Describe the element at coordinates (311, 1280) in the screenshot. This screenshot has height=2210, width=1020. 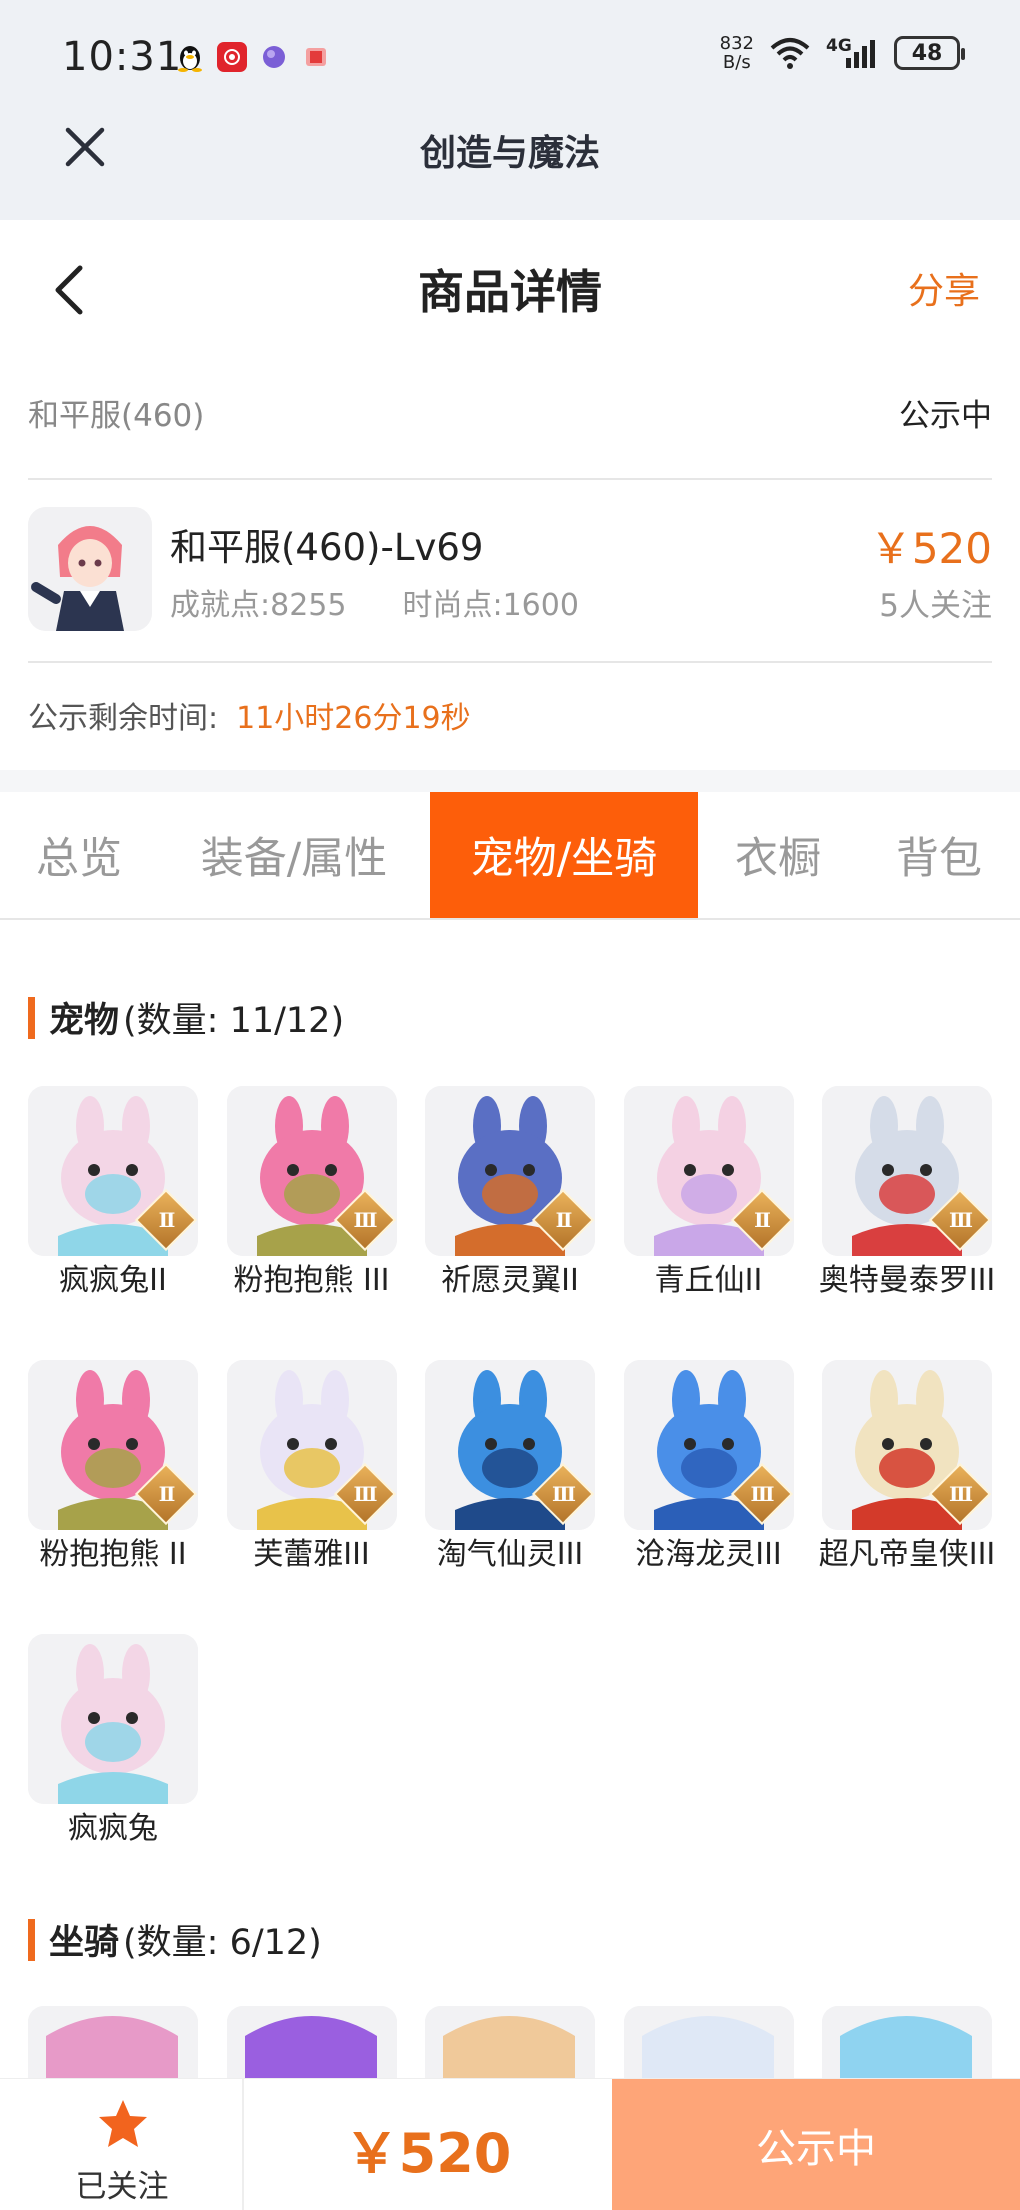
I see `pet-name: 粉抱抱熊 III` at that location.